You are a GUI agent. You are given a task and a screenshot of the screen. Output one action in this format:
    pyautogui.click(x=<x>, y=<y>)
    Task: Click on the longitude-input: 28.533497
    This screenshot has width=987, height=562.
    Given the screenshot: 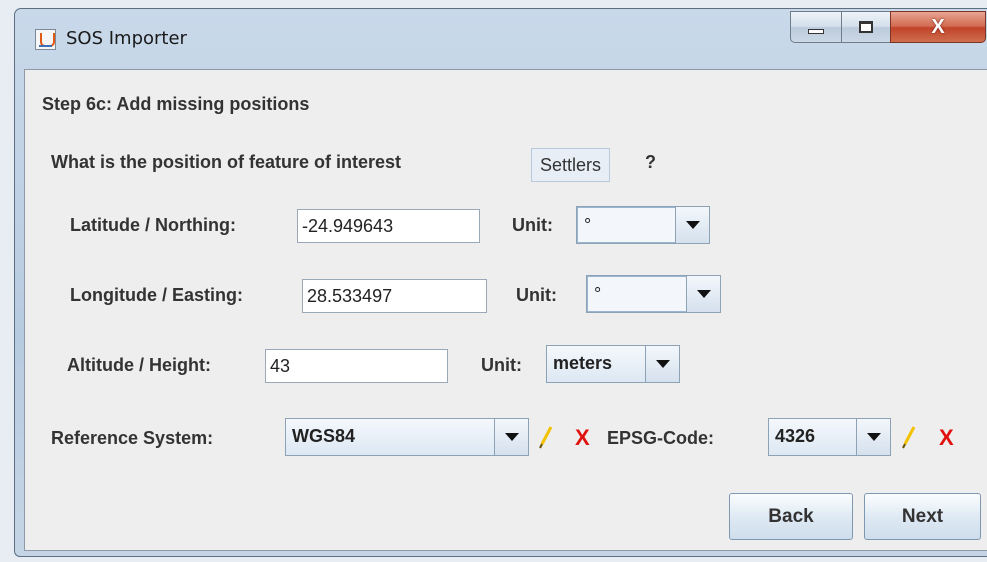 What is the action you would take?
    pyautogui.click(x=394, y=296)
    